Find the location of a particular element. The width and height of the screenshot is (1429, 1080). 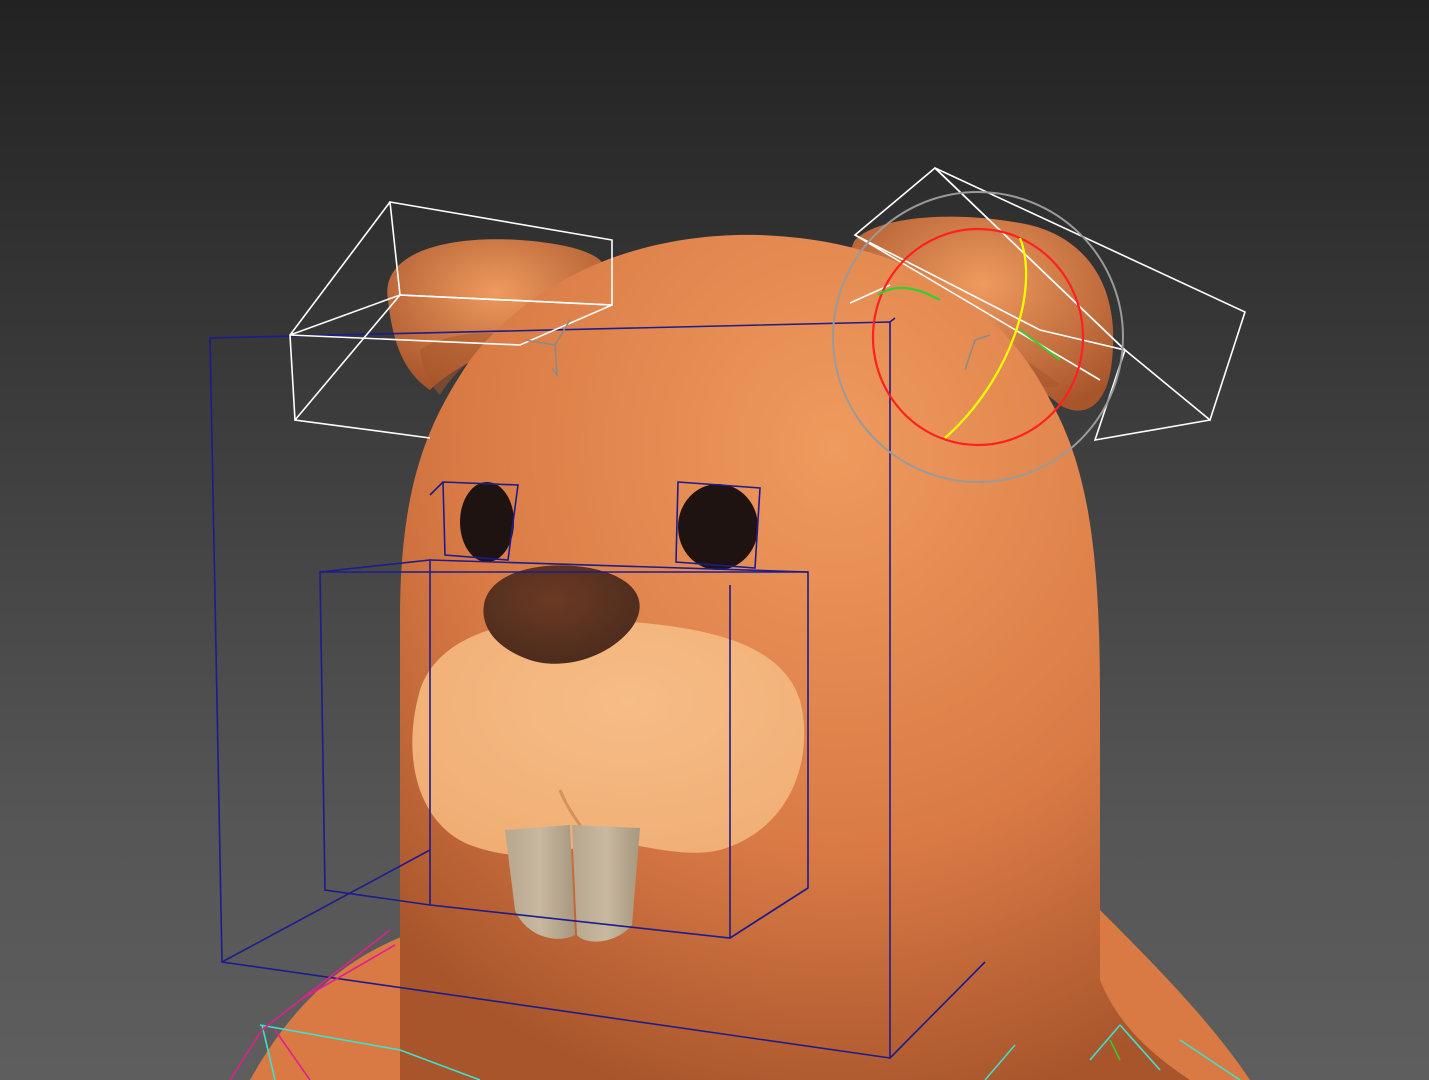

character-muzzle is located at coordinates (608, 737).